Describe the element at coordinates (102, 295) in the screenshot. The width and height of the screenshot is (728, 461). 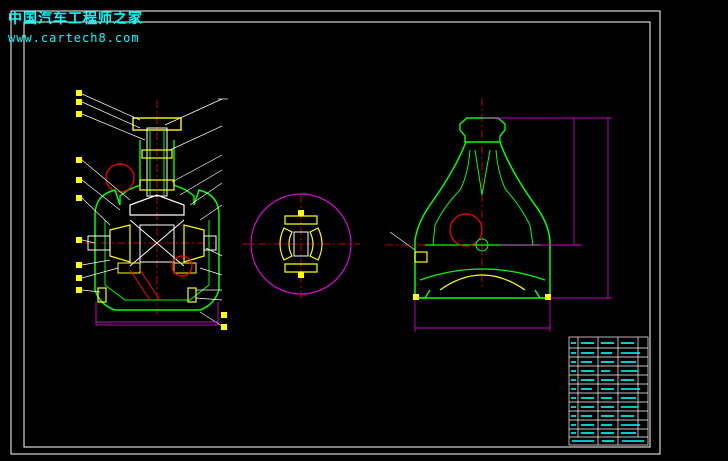
I see `foot-left` at that location.